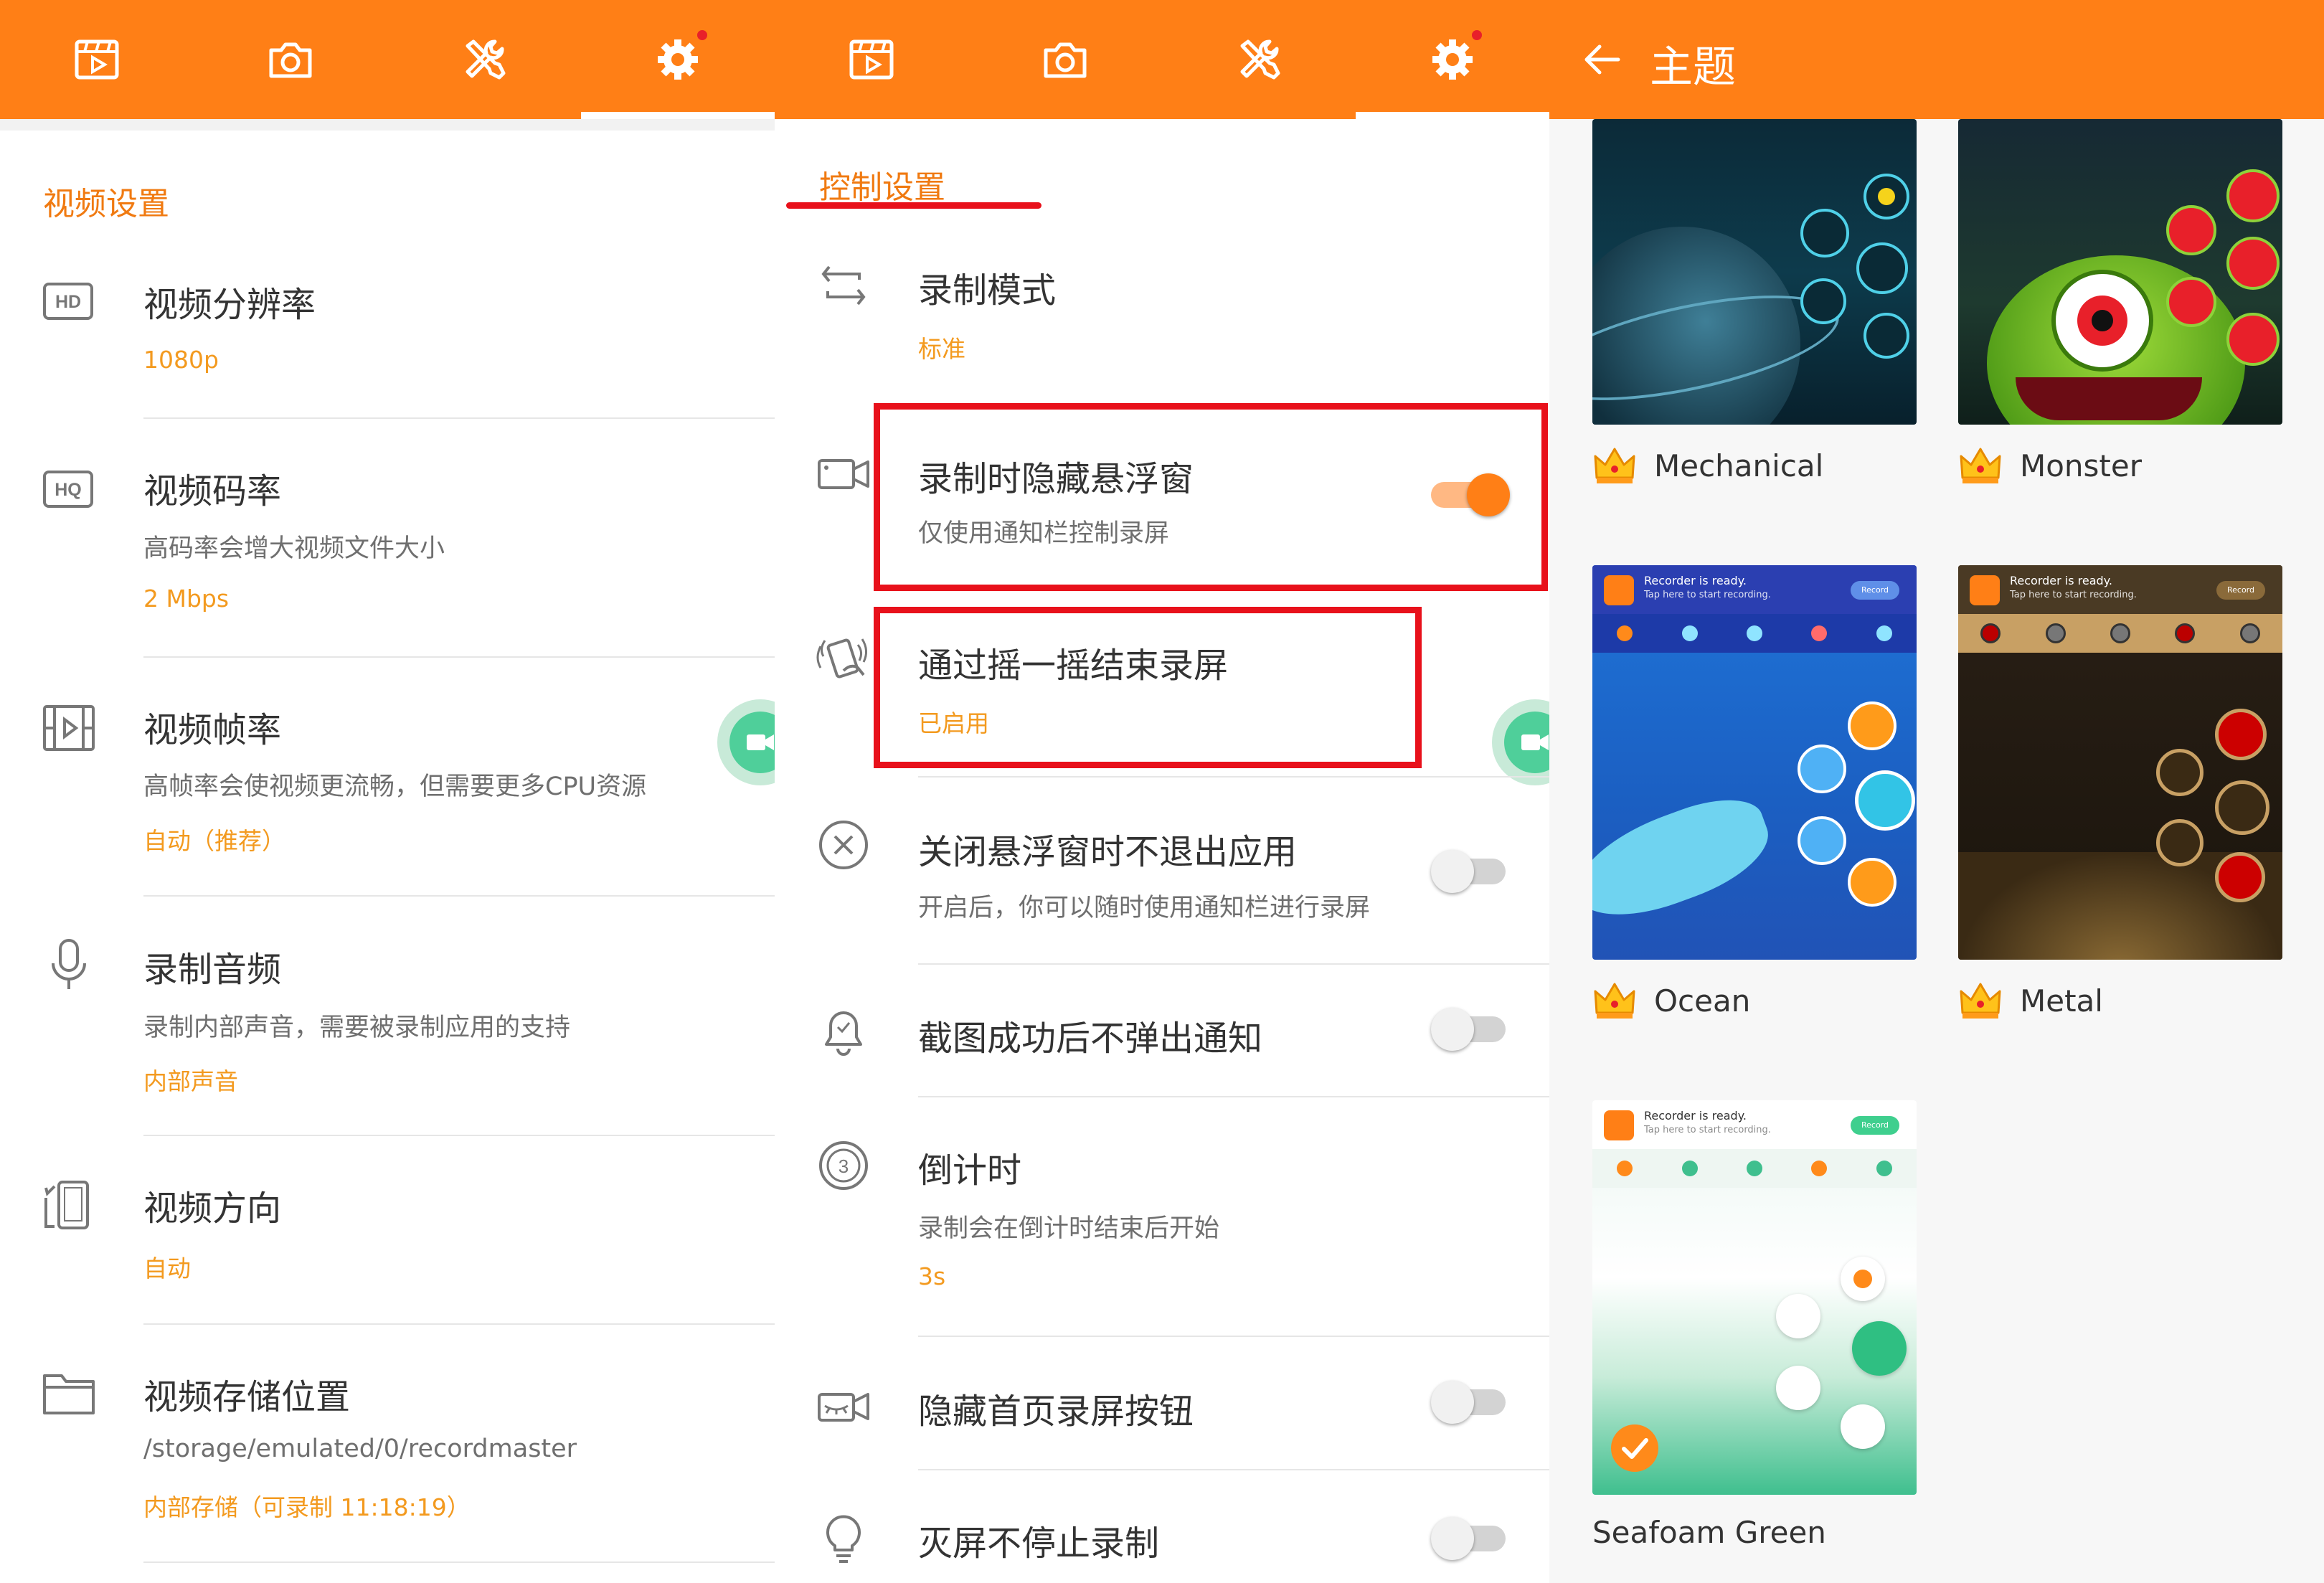 This screenshot has height=1583, width=2324. Describe the element at coordinates (843, 1540) in the screenshot. I see `bulb-icon` at that location.